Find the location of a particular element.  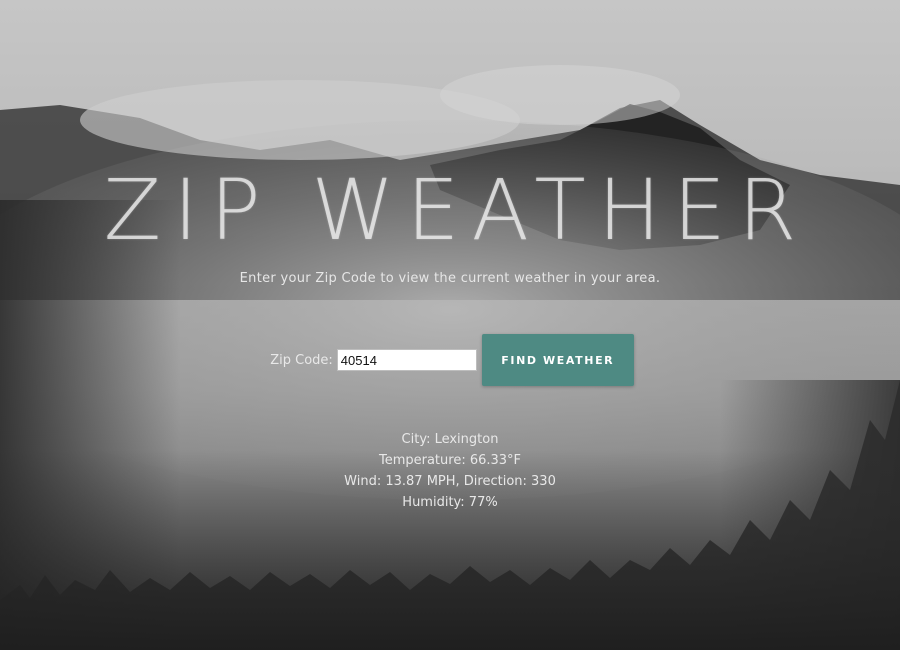

find-weather-button: FIND WEATHER is located at coordinates (557, 360).